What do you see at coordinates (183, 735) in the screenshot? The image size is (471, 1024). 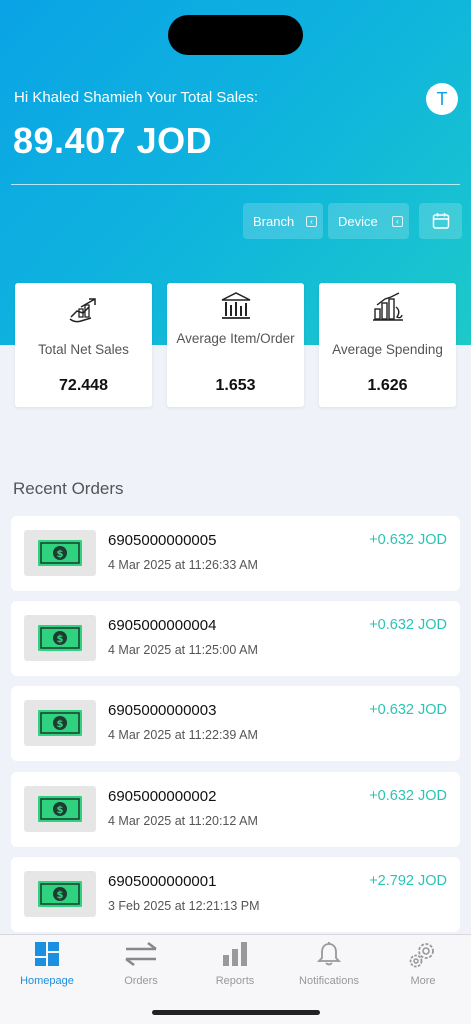 I see `order-date: 4 Mar 2025 at 11:22:39 AM` at bounding box center [183, 735].